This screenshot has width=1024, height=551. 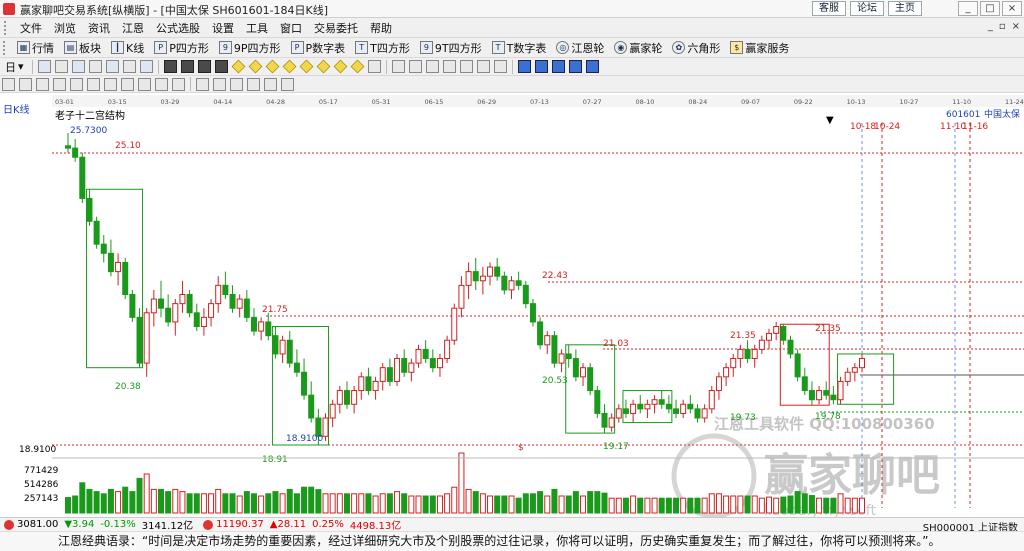 What do you see at coordinates (202, 84) in the screenshot?
I see `eraser-icon` at bounding box center [202, 84].